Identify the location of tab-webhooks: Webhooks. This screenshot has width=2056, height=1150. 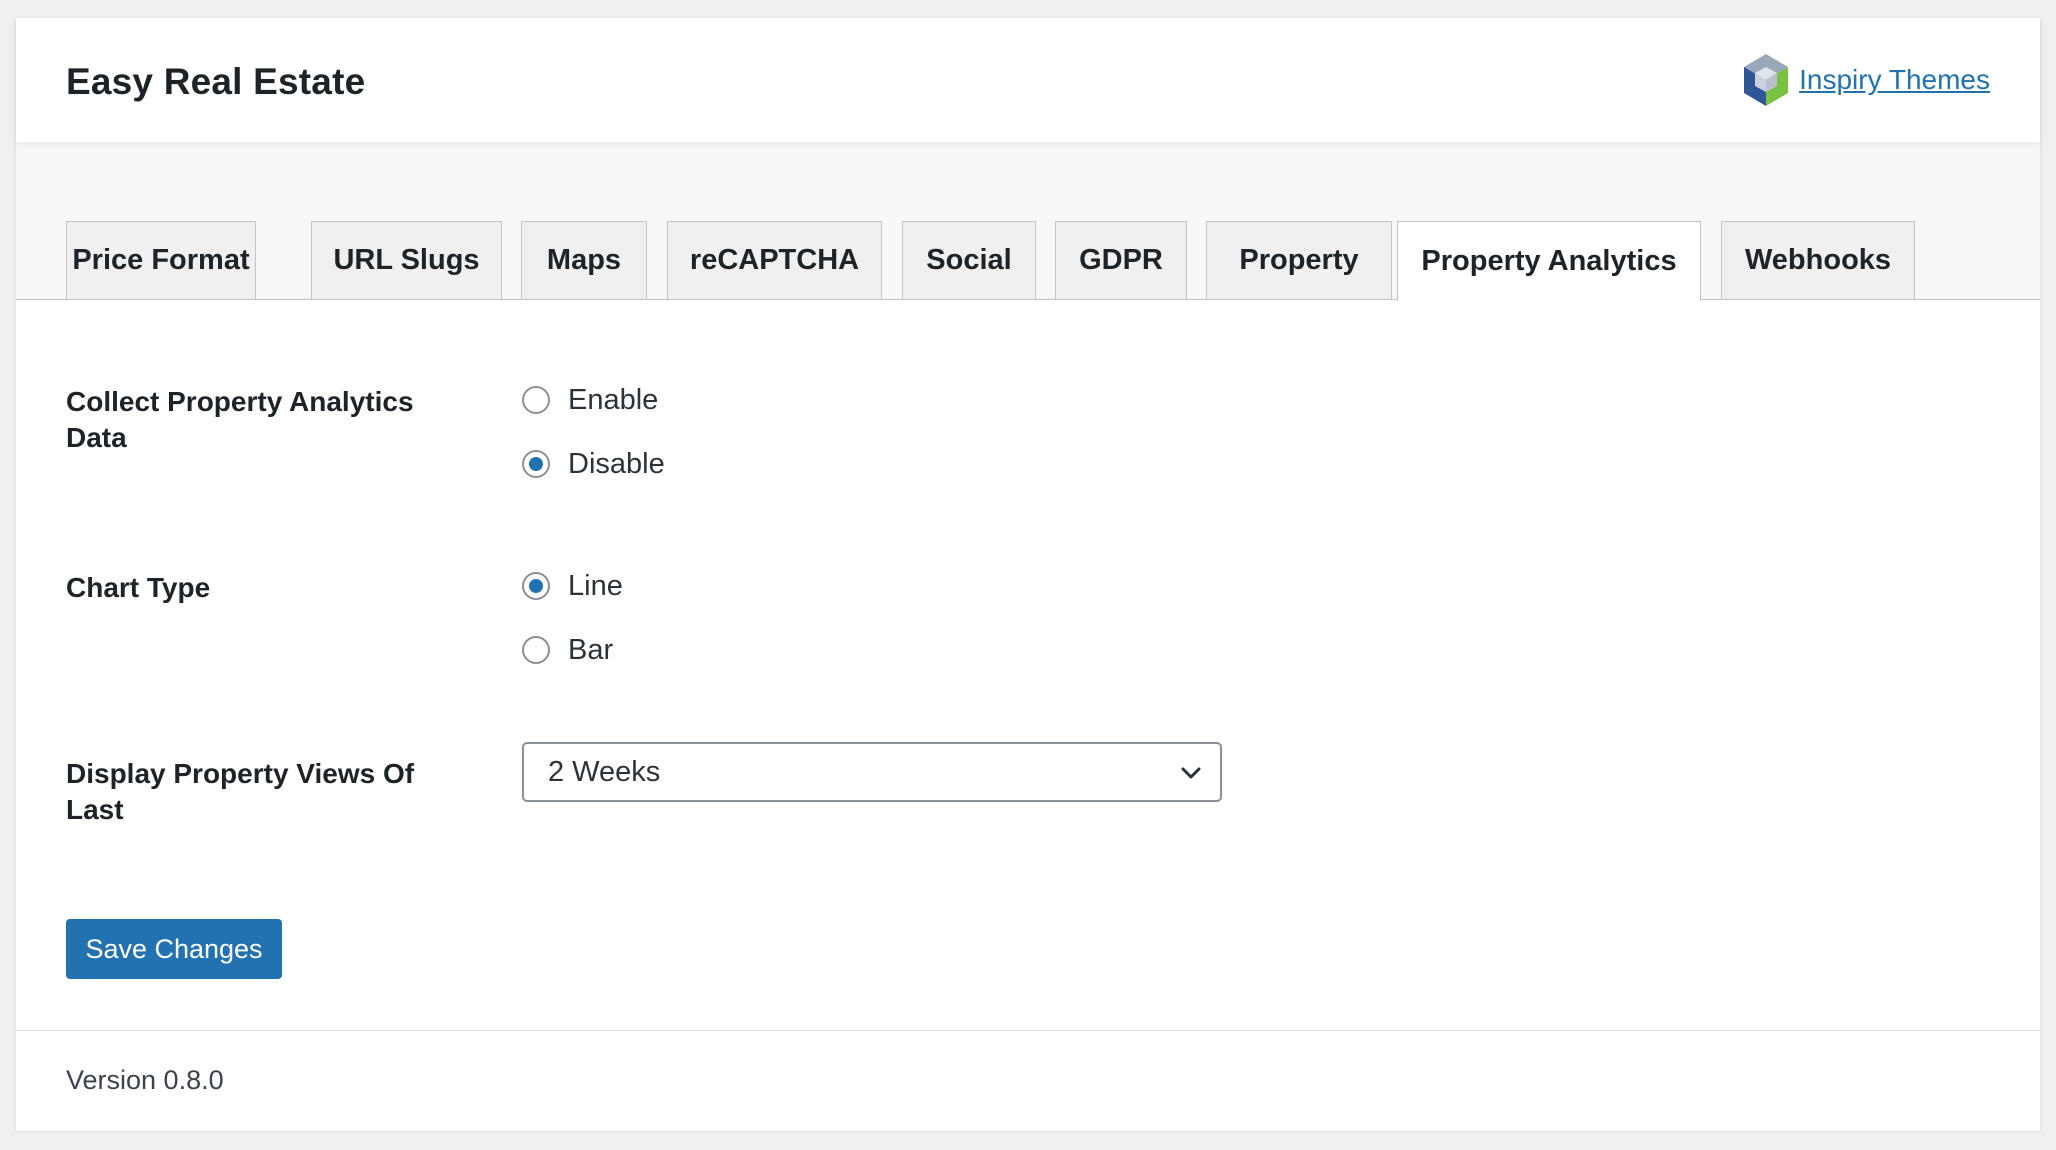
(1818, 260).